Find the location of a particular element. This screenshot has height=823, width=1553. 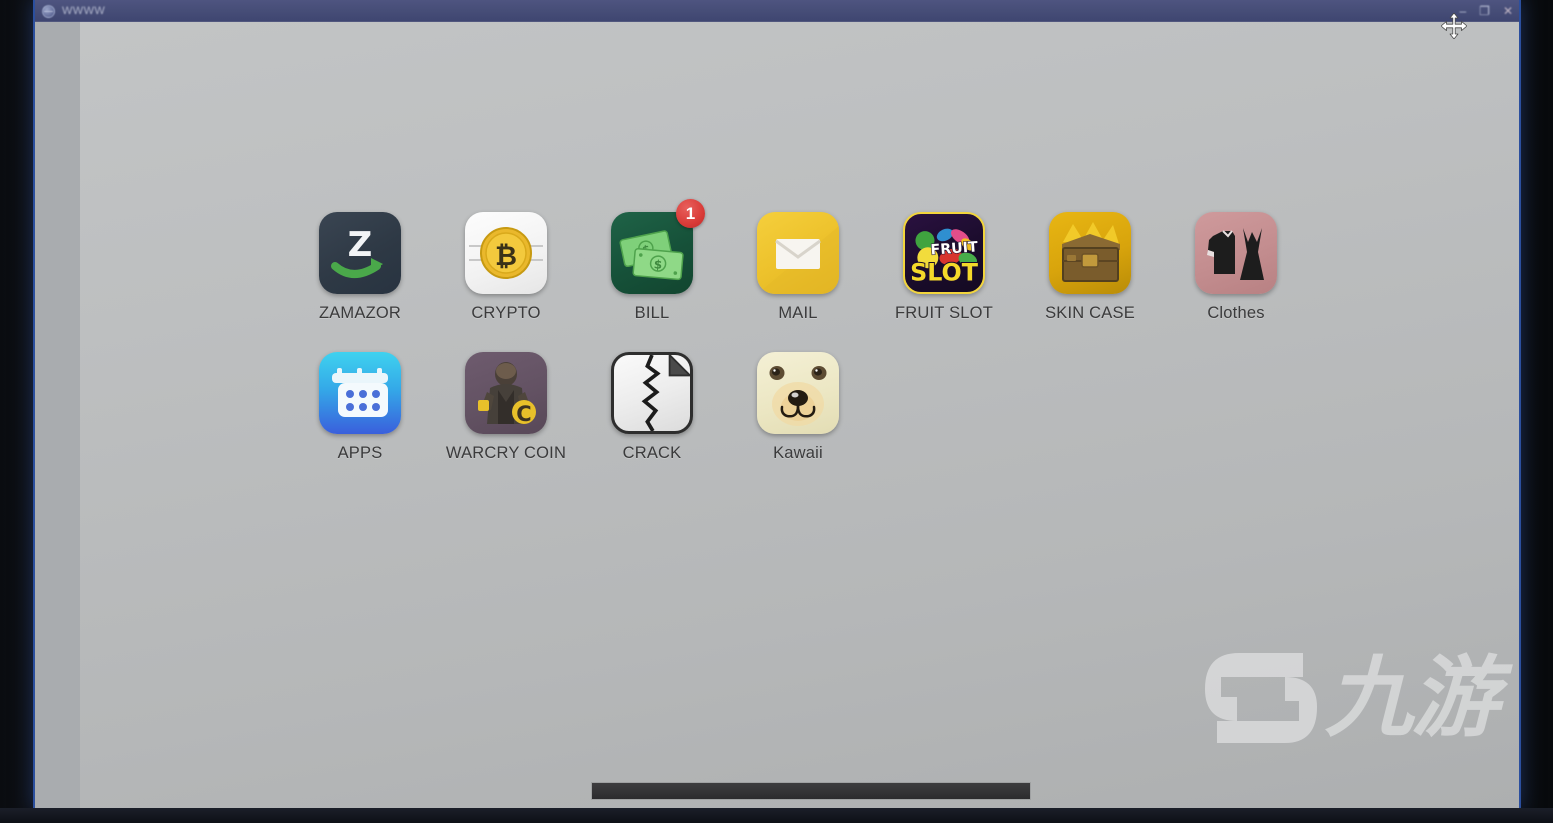

window-controls: – ❐ ✕ is located at coordinates (1486, 11).